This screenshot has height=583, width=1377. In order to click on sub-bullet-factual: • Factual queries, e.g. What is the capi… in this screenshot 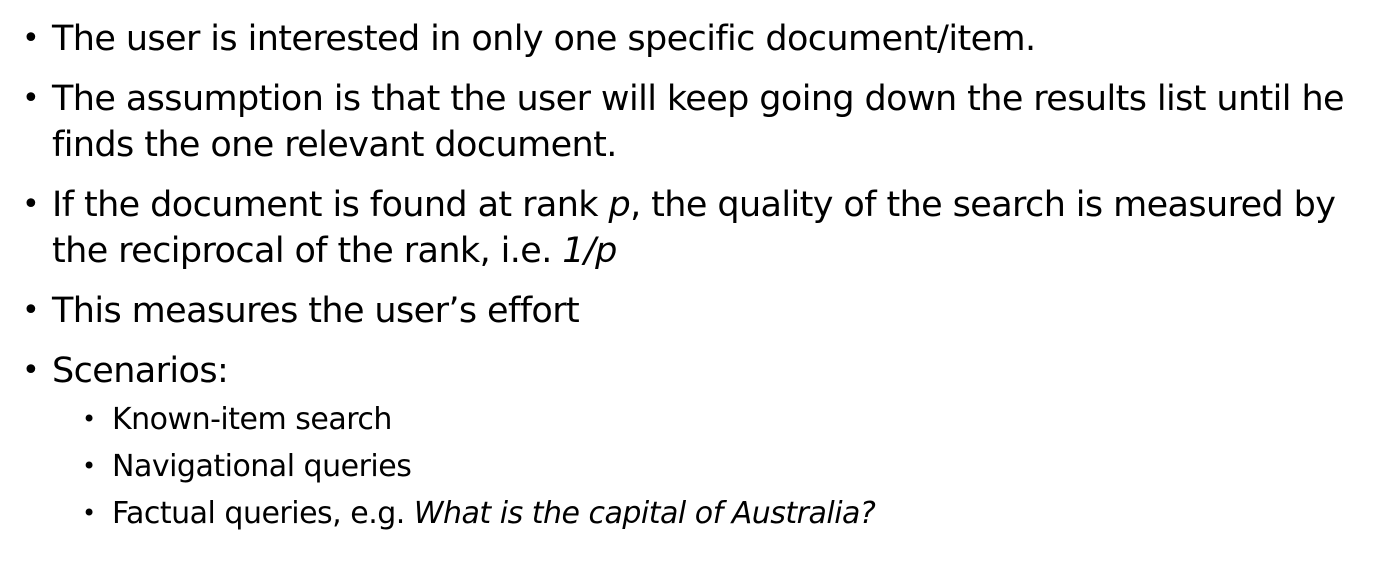, I will do `click(706, 513)`.